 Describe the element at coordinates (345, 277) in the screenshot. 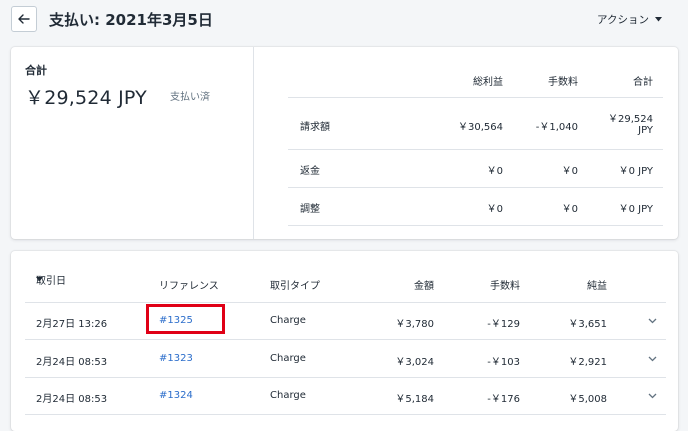

I see `transactions-header-row: 取引日 リファレンス 取引タイプ 金額 手数料 純益` at that location.